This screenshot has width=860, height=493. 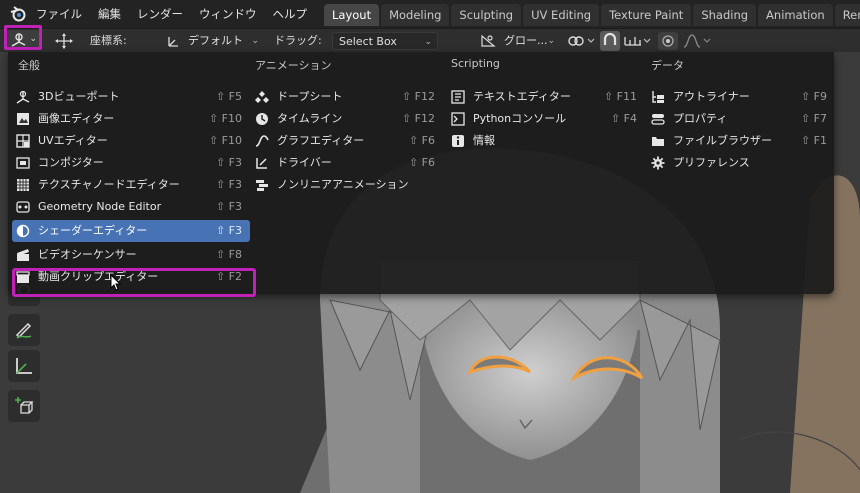 What do you see at coordinates (545, 141) in the screenshot?
I see `menu-item-info: 情報` at bounding box center [545, 141].